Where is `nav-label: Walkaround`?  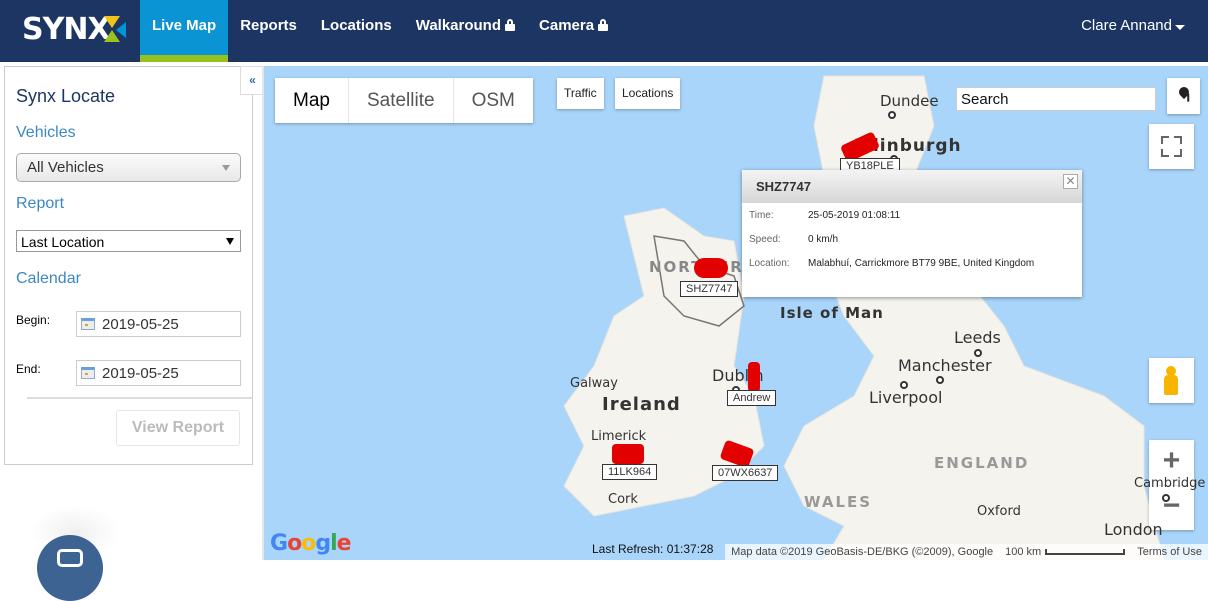 nav-label: Walkaround is located at coordinates (458, 25).